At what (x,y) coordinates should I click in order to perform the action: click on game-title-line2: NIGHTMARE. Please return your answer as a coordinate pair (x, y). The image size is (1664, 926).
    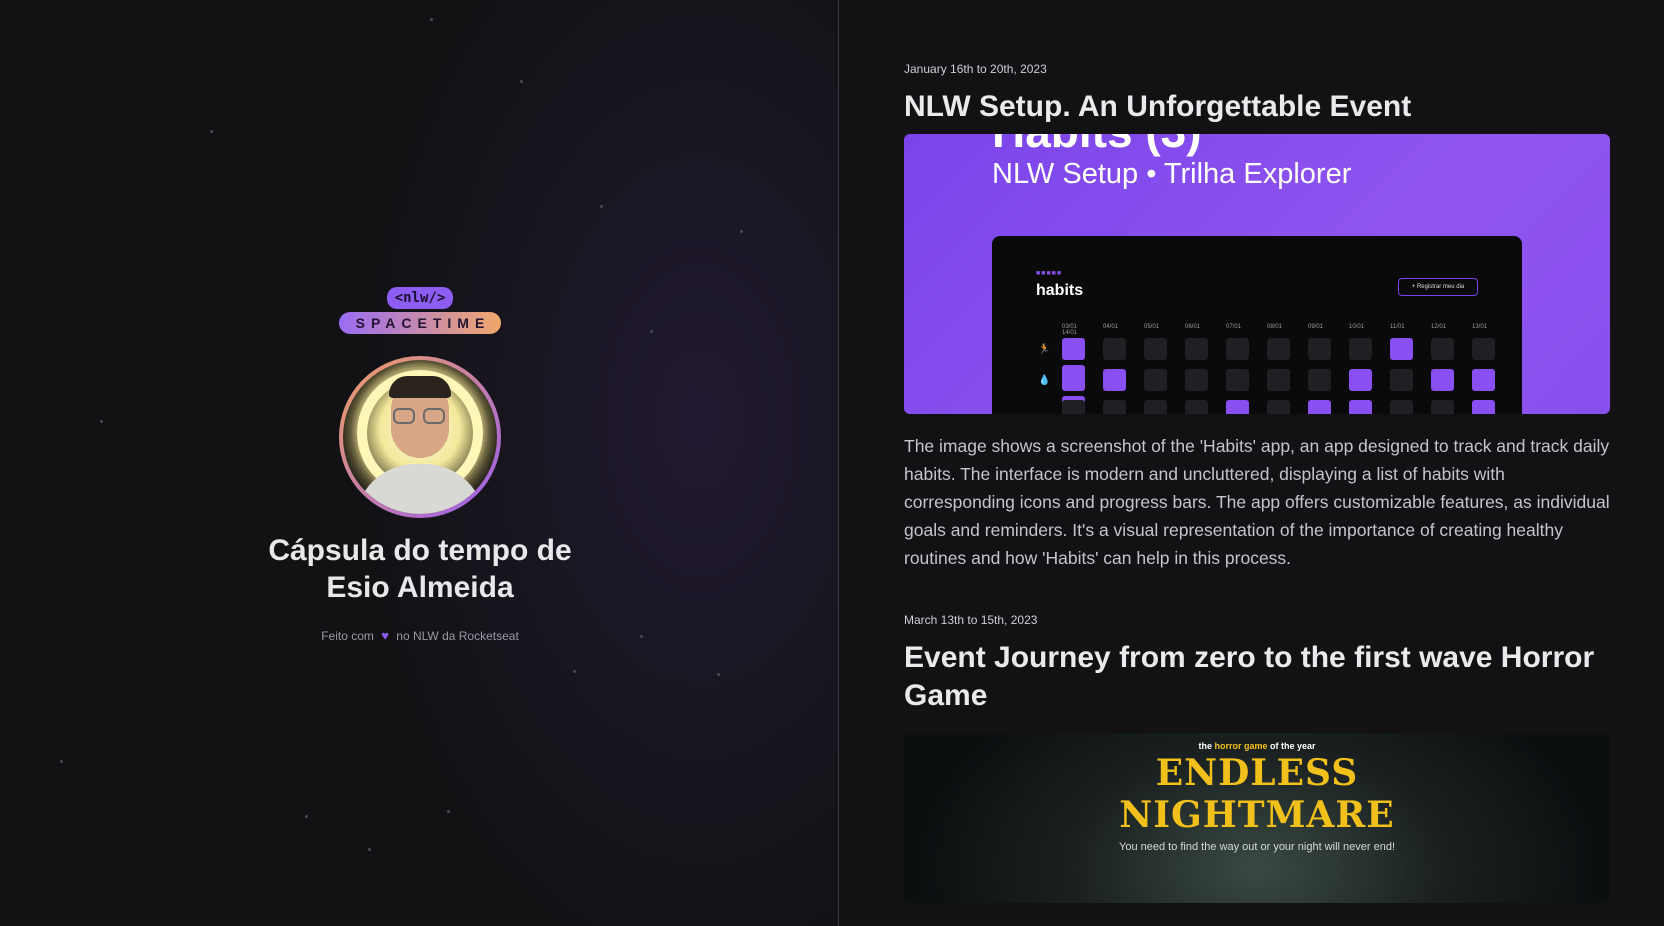
    Looking at the image, I should click on (1257, 815).